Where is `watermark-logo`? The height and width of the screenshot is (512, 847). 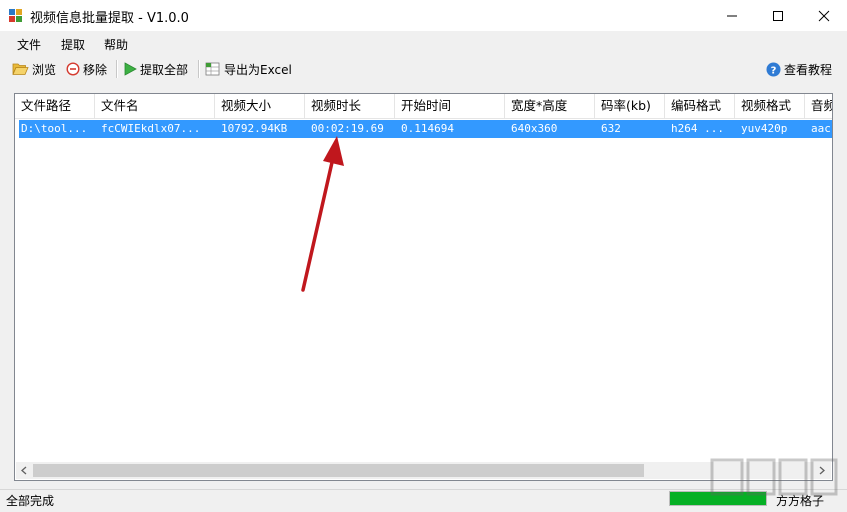
watermark-logo is located at coordinates (774, 477).